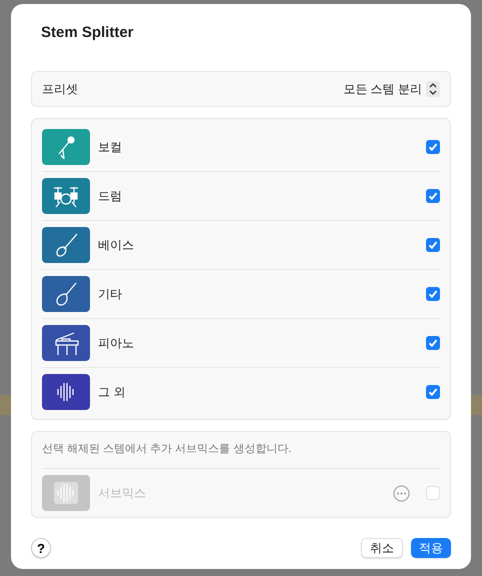 This screenshot has width=482, height=576. What do you see at coordinates (112, 392) in the screenshot?
I see `stem-label: 그 외` at bounding box center [112, 392].